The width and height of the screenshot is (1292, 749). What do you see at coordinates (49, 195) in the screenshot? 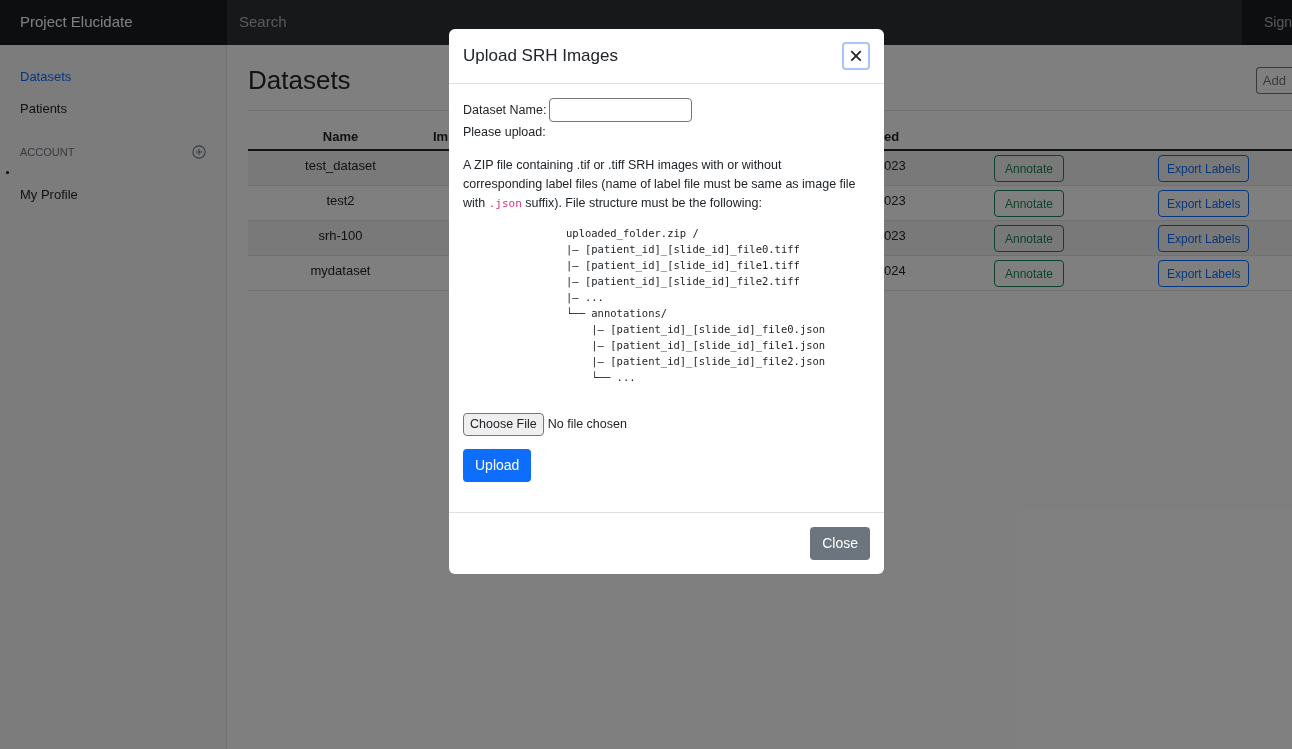
I see `sidebar-item: My Profile` at bounding box center [49, 195].